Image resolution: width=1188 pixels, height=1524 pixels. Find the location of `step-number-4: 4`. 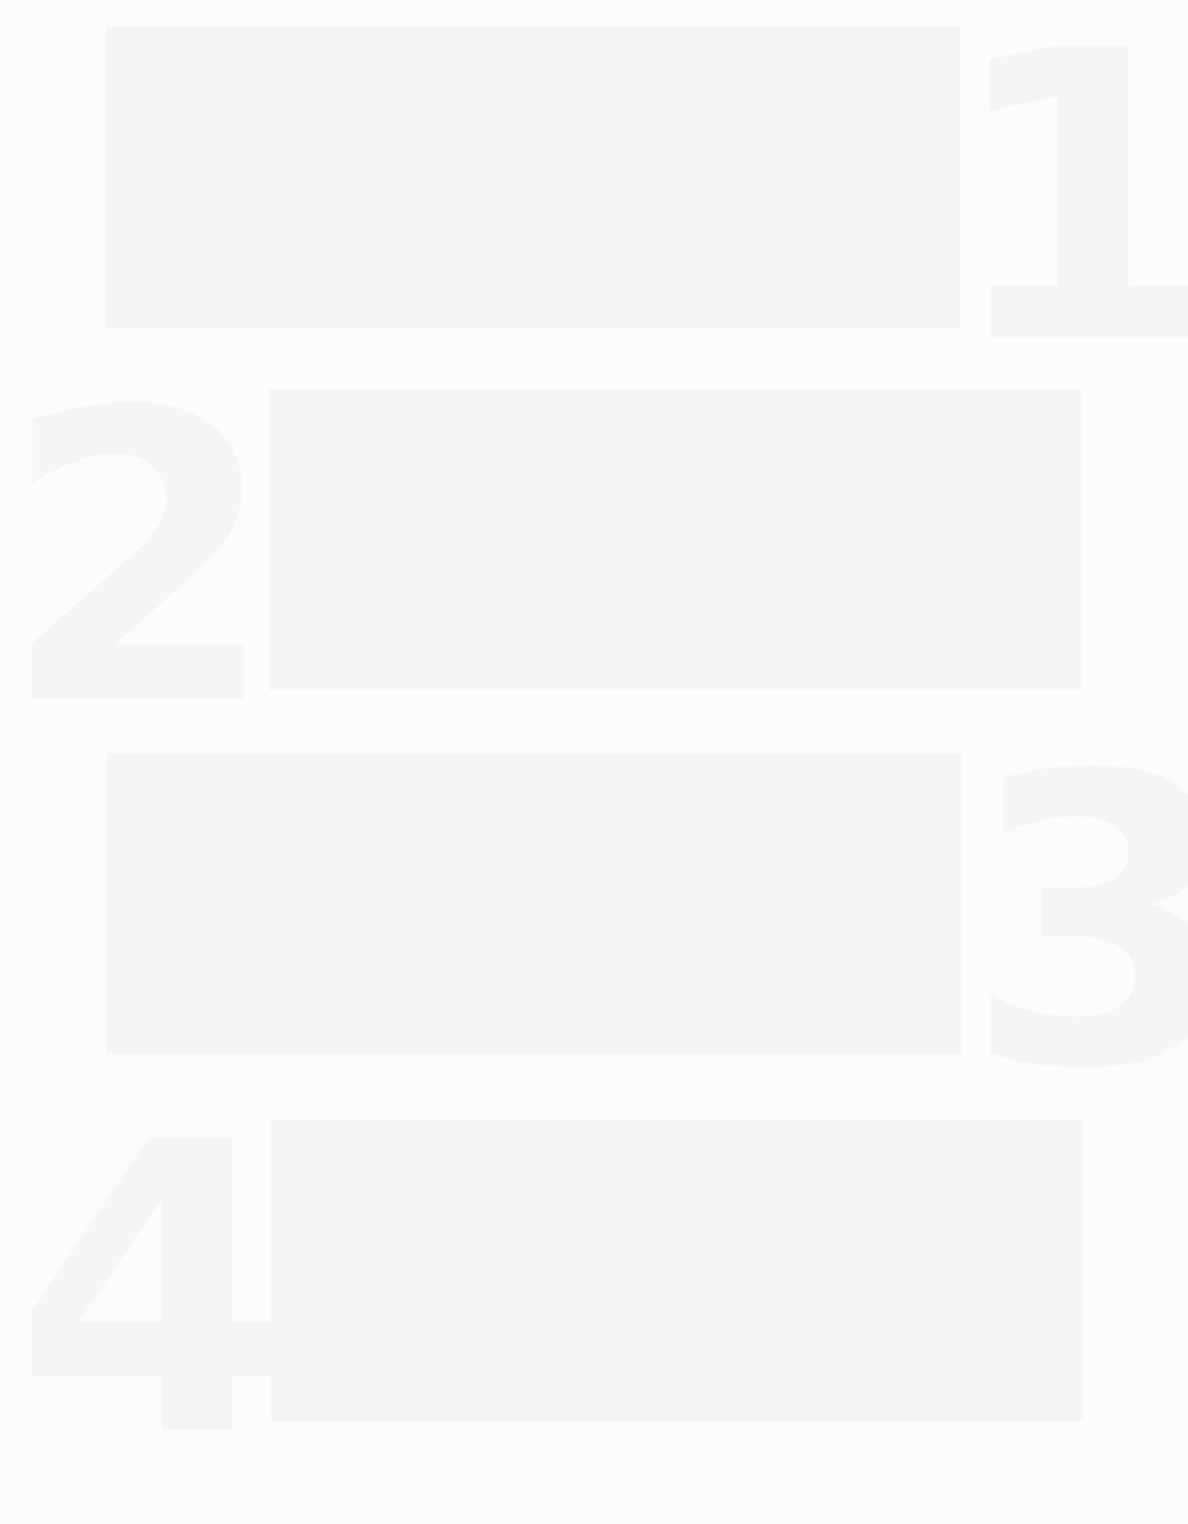

step-number-4: 4 is located at coordinates (153, 1291).